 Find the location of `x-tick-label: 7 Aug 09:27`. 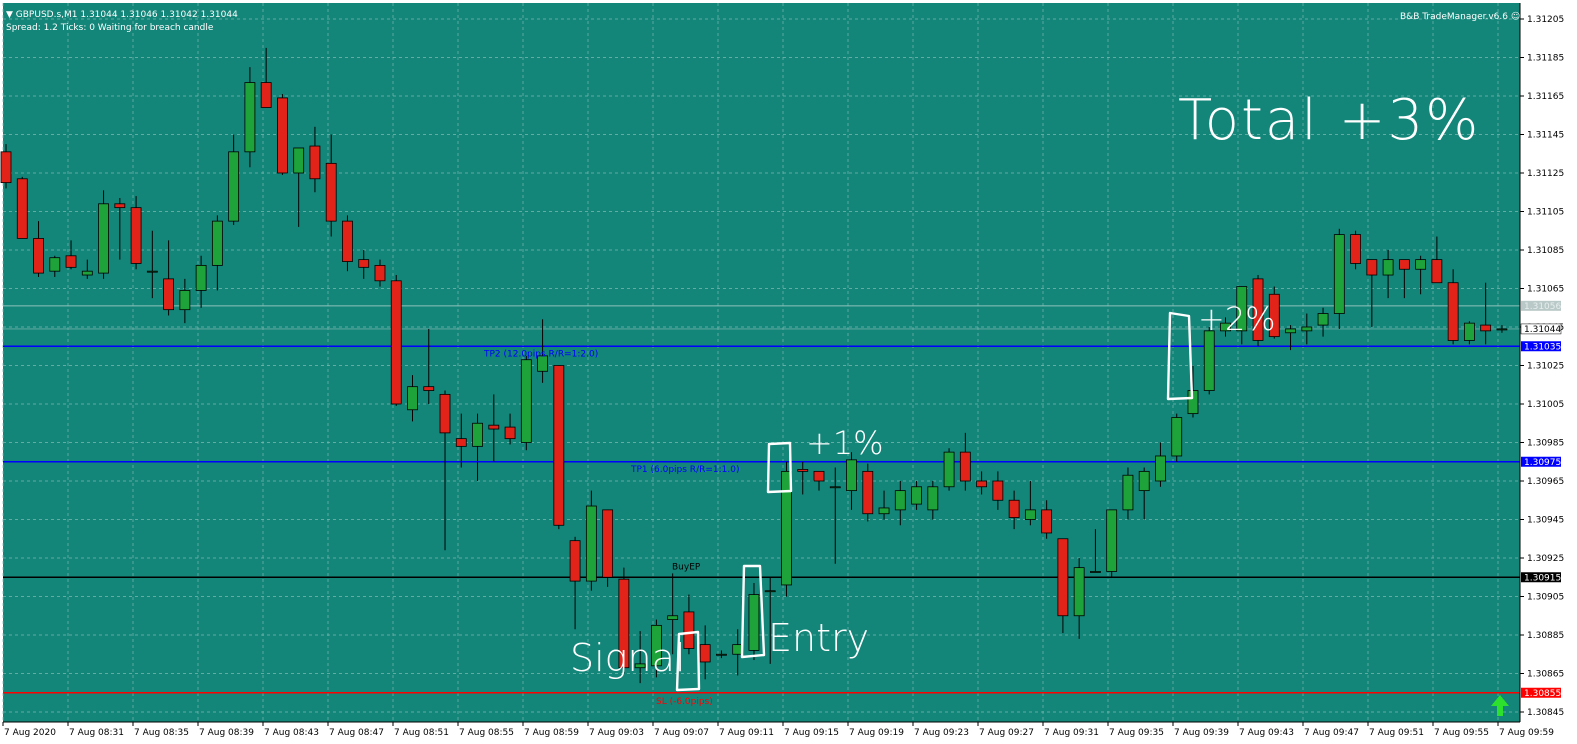

x-tick-label: 7 Aug 09:27 is located at coordinates (1006, 733).